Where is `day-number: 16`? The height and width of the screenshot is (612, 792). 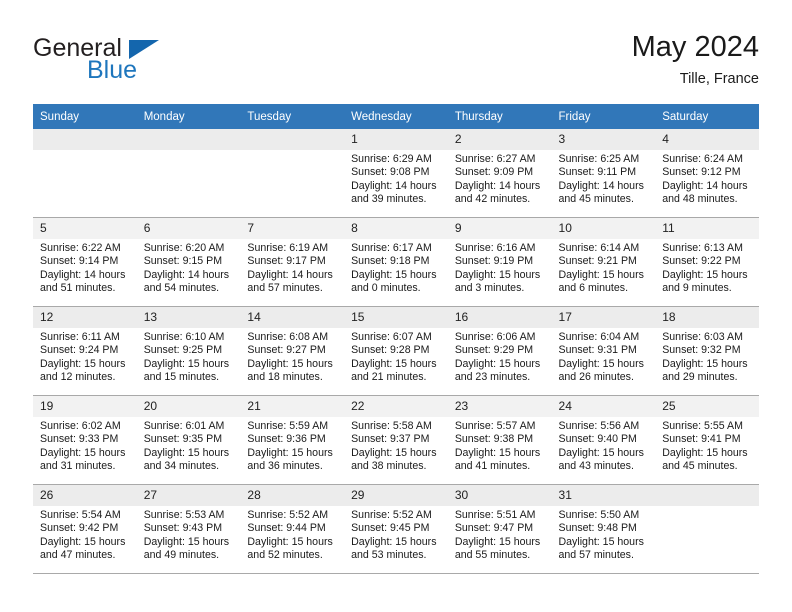
day-number: 16 is located at coordinates (499, 317).